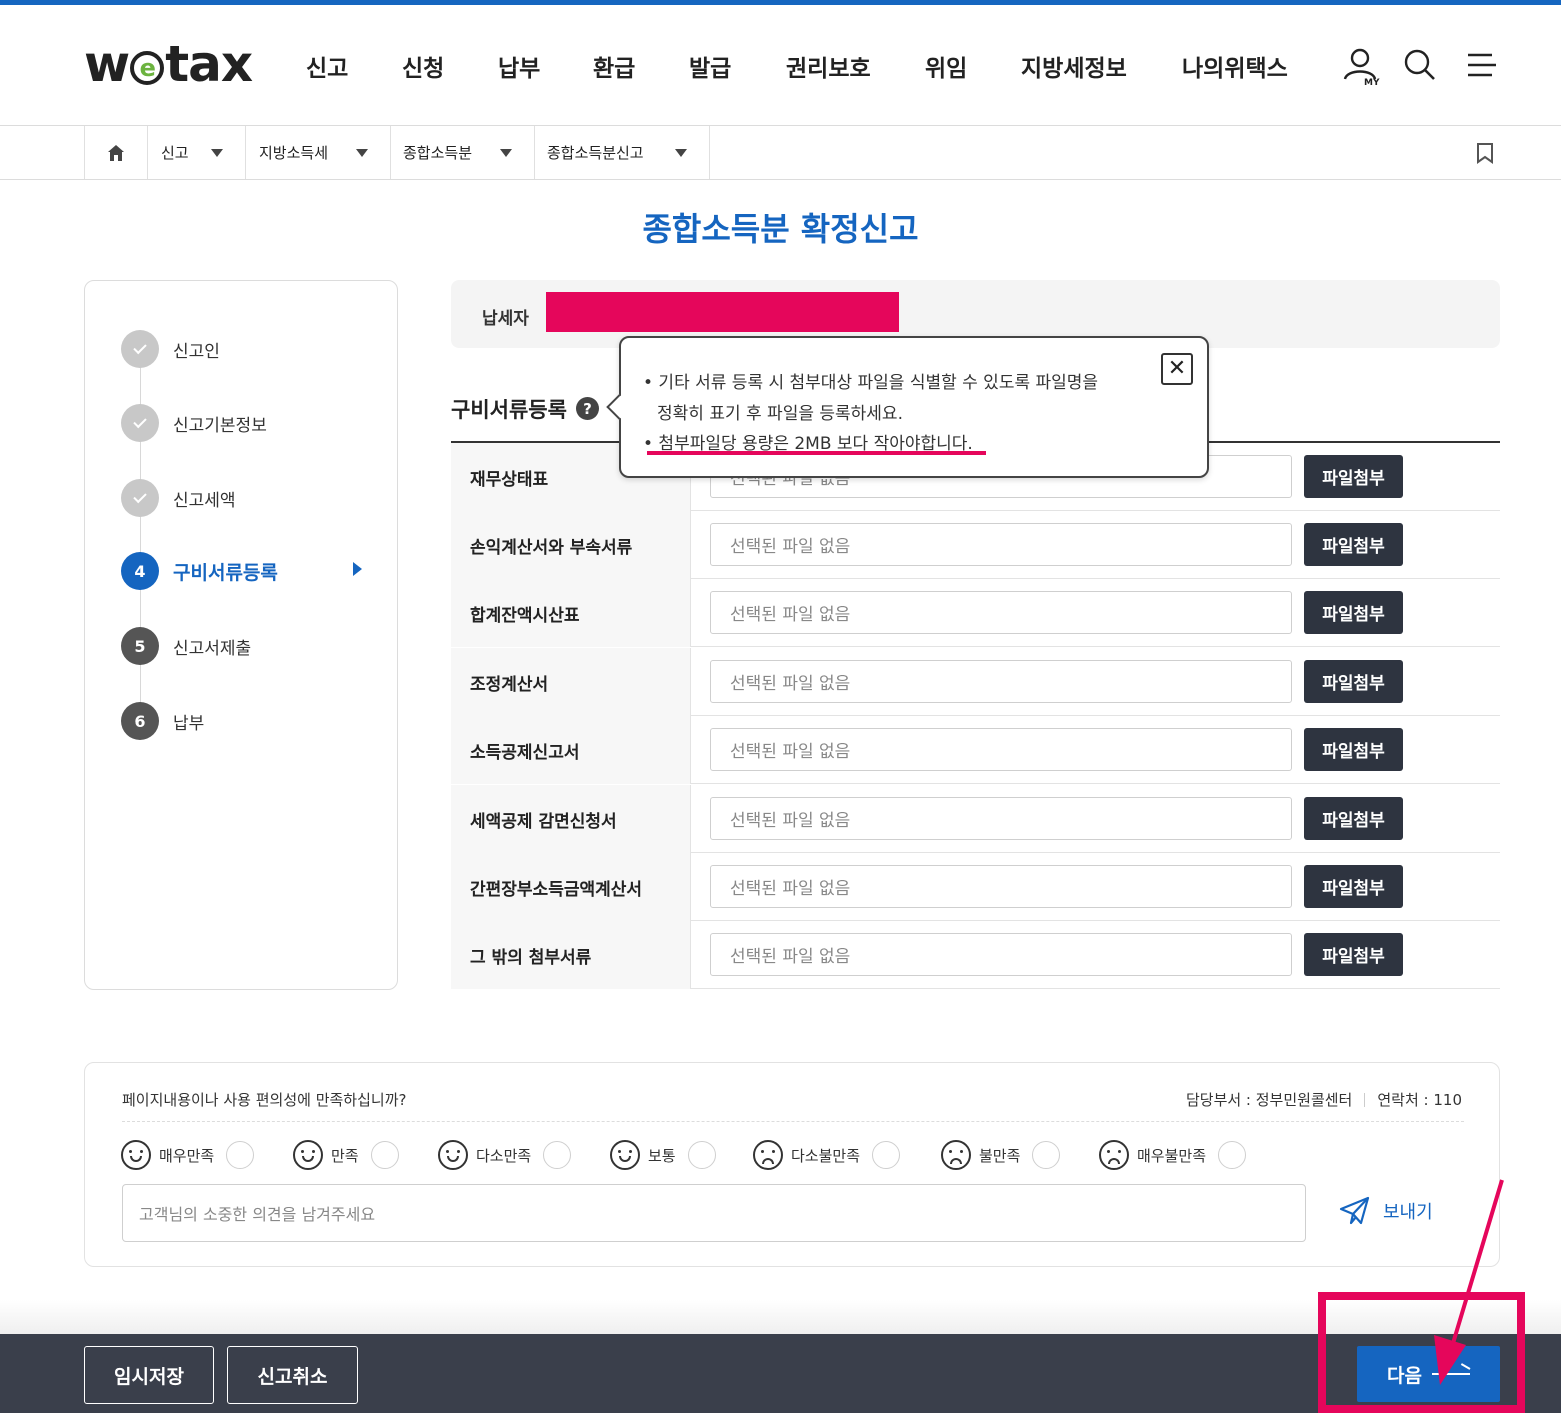 This screenshot has height=1413, width=1561. What do you see at coordinates (1420, 65) in the screenshot?
I see `search-icon` at bounding box center [1420, 65].